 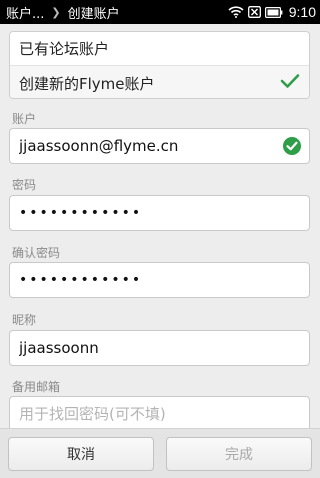 I want to click on option-label: 已有论坛账户, so click(x=64, y=49).